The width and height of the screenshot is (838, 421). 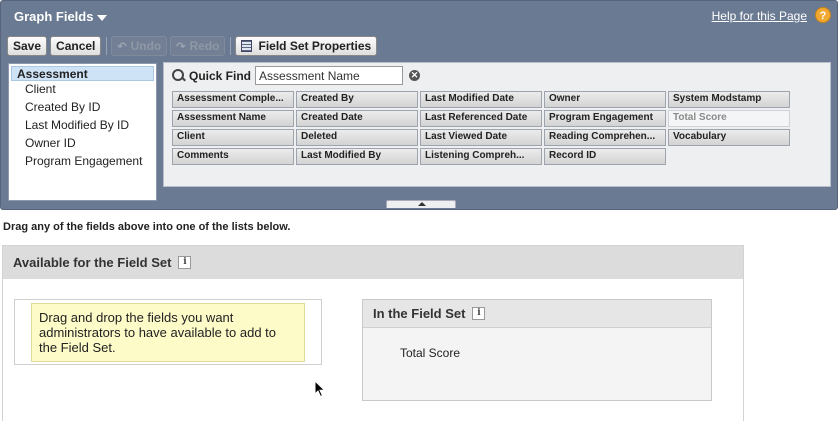 I want to click on object-item: Created By ID, so click(x=82, y=108).